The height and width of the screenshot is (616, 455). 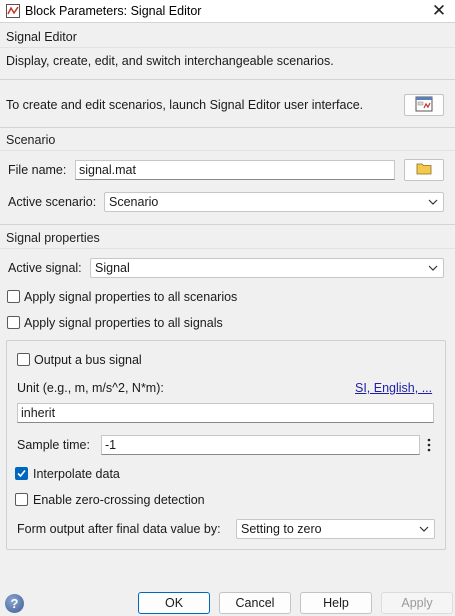 What do you see at coordinates (119, 529) in the screenshot?
I see `form-output-label: Form output after final data value by:` at bounding box center [119, 529].